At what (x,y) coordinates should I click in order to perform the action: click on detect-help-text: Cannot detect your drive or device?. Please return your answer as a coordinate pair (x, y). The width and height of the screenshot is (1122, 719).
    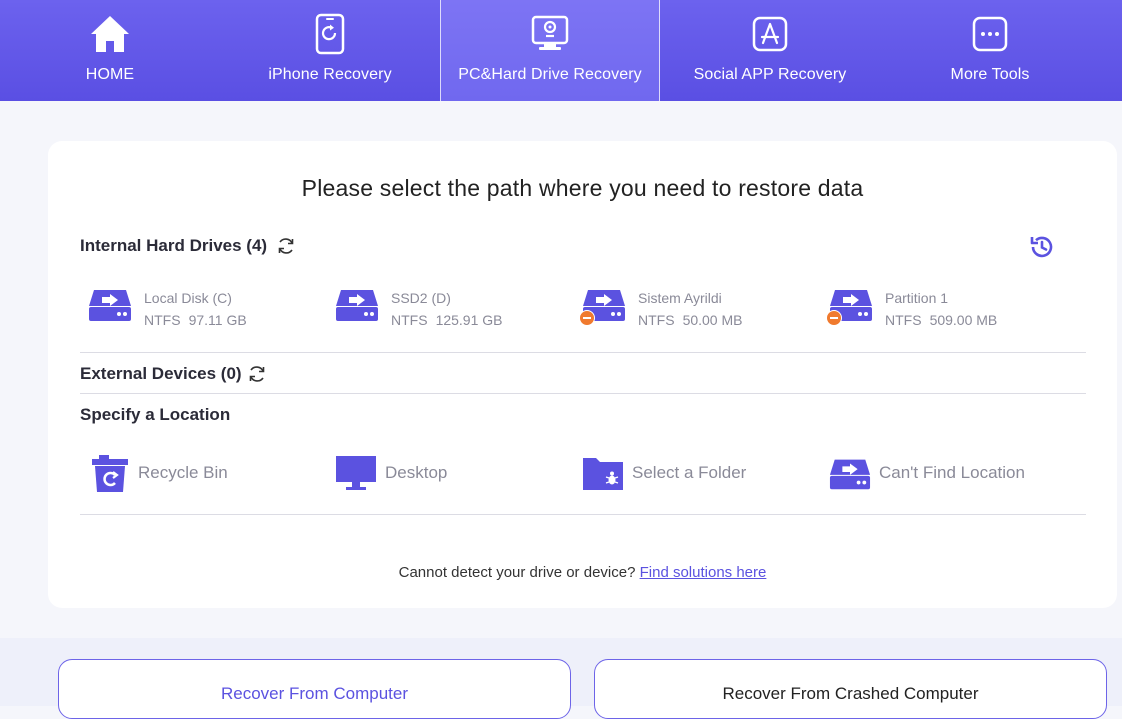
    Looking at the image, I should click on (517, 572).